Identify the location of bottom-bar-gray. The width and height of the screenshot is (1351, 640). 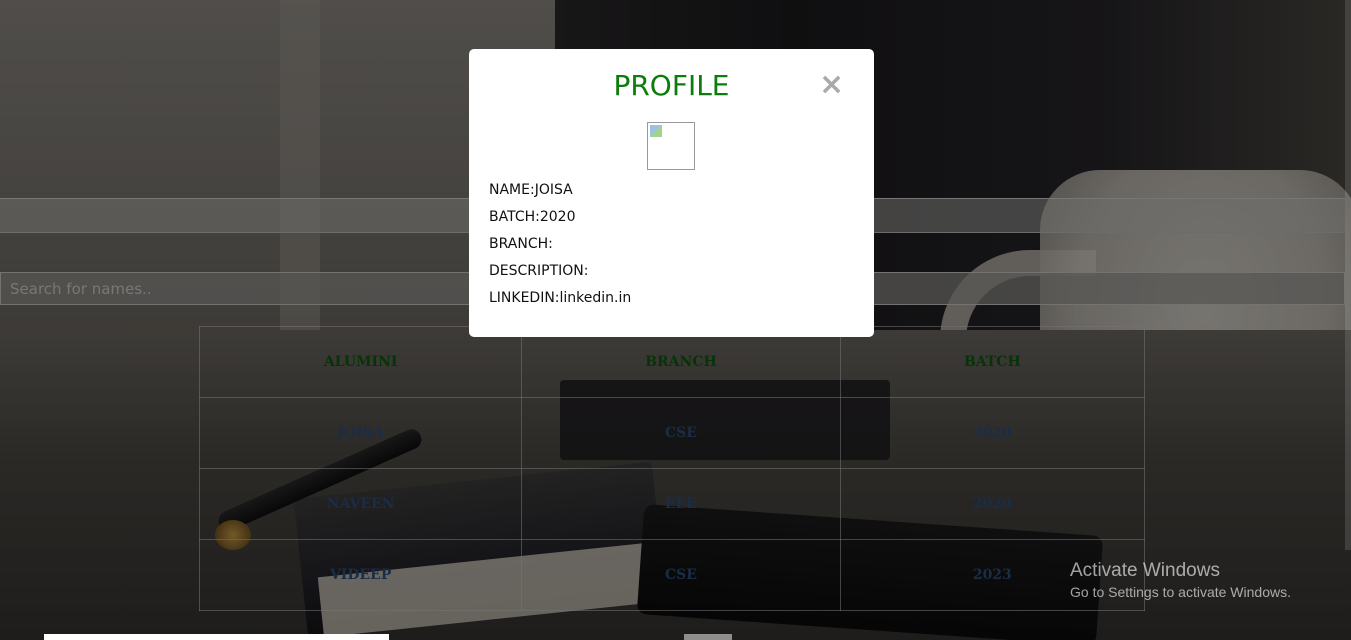
(708, 637).